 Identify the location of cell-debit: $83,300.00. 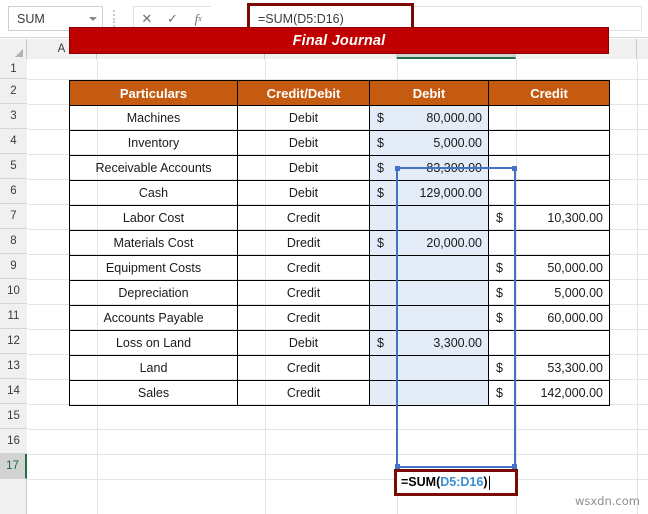
(429, 168).